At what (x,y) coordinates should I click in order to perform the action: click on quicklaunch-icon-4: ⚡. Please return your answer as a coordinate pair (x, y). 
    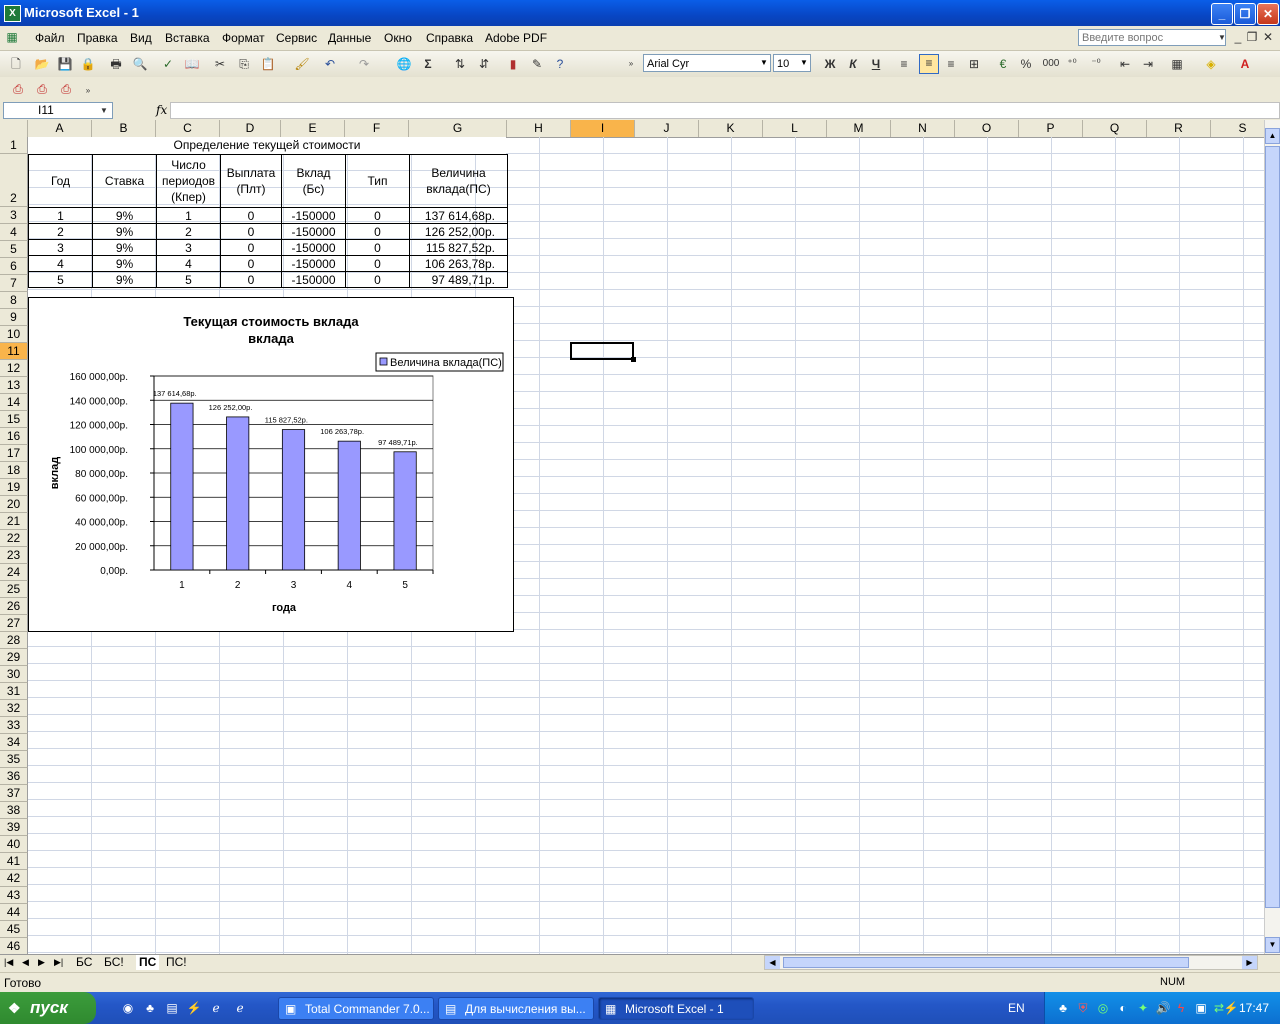
    Looking at the image, I should click on (194, 1008).